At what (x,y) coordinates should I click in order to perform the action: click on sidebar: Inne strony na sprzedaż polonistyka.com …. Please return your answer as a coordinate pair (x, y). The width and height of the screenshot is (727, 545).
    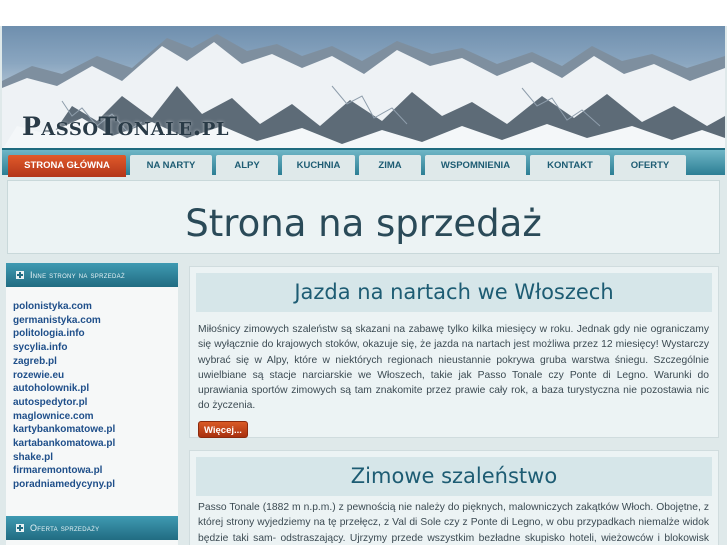
    Looking at the image, I should click on (92, 404).